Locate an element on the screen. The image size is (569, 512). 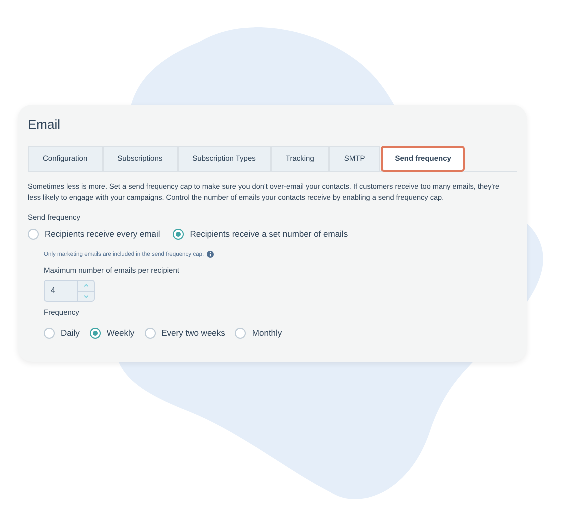
card-title: Email is located at coordinates (45, 125).